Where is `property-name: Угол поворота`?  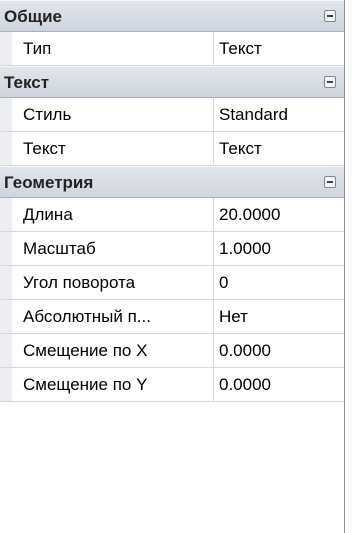
property-name: Угол поворота is located at coordinates (107, 282).